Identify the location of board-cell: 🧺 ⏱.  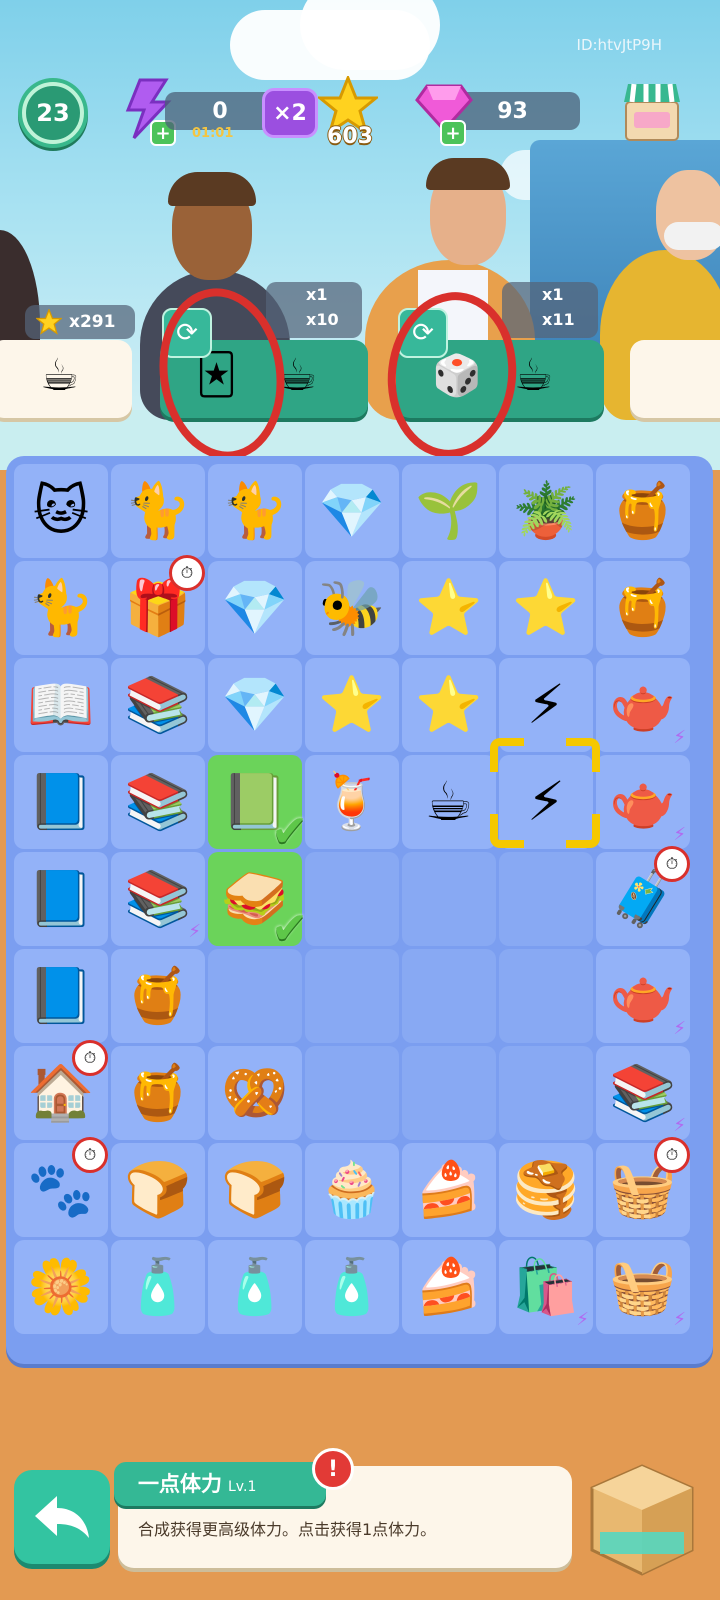
(643, 1187).